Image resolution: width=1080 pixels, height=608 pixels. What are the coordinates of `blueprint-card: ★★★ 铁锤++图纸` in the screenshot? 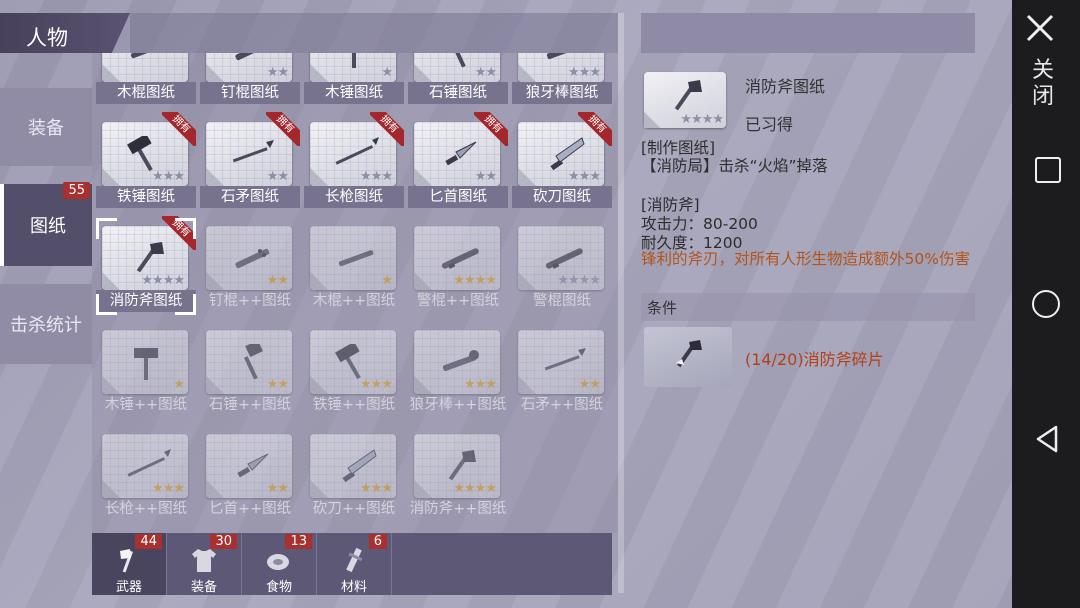 It's located at (354, 369).